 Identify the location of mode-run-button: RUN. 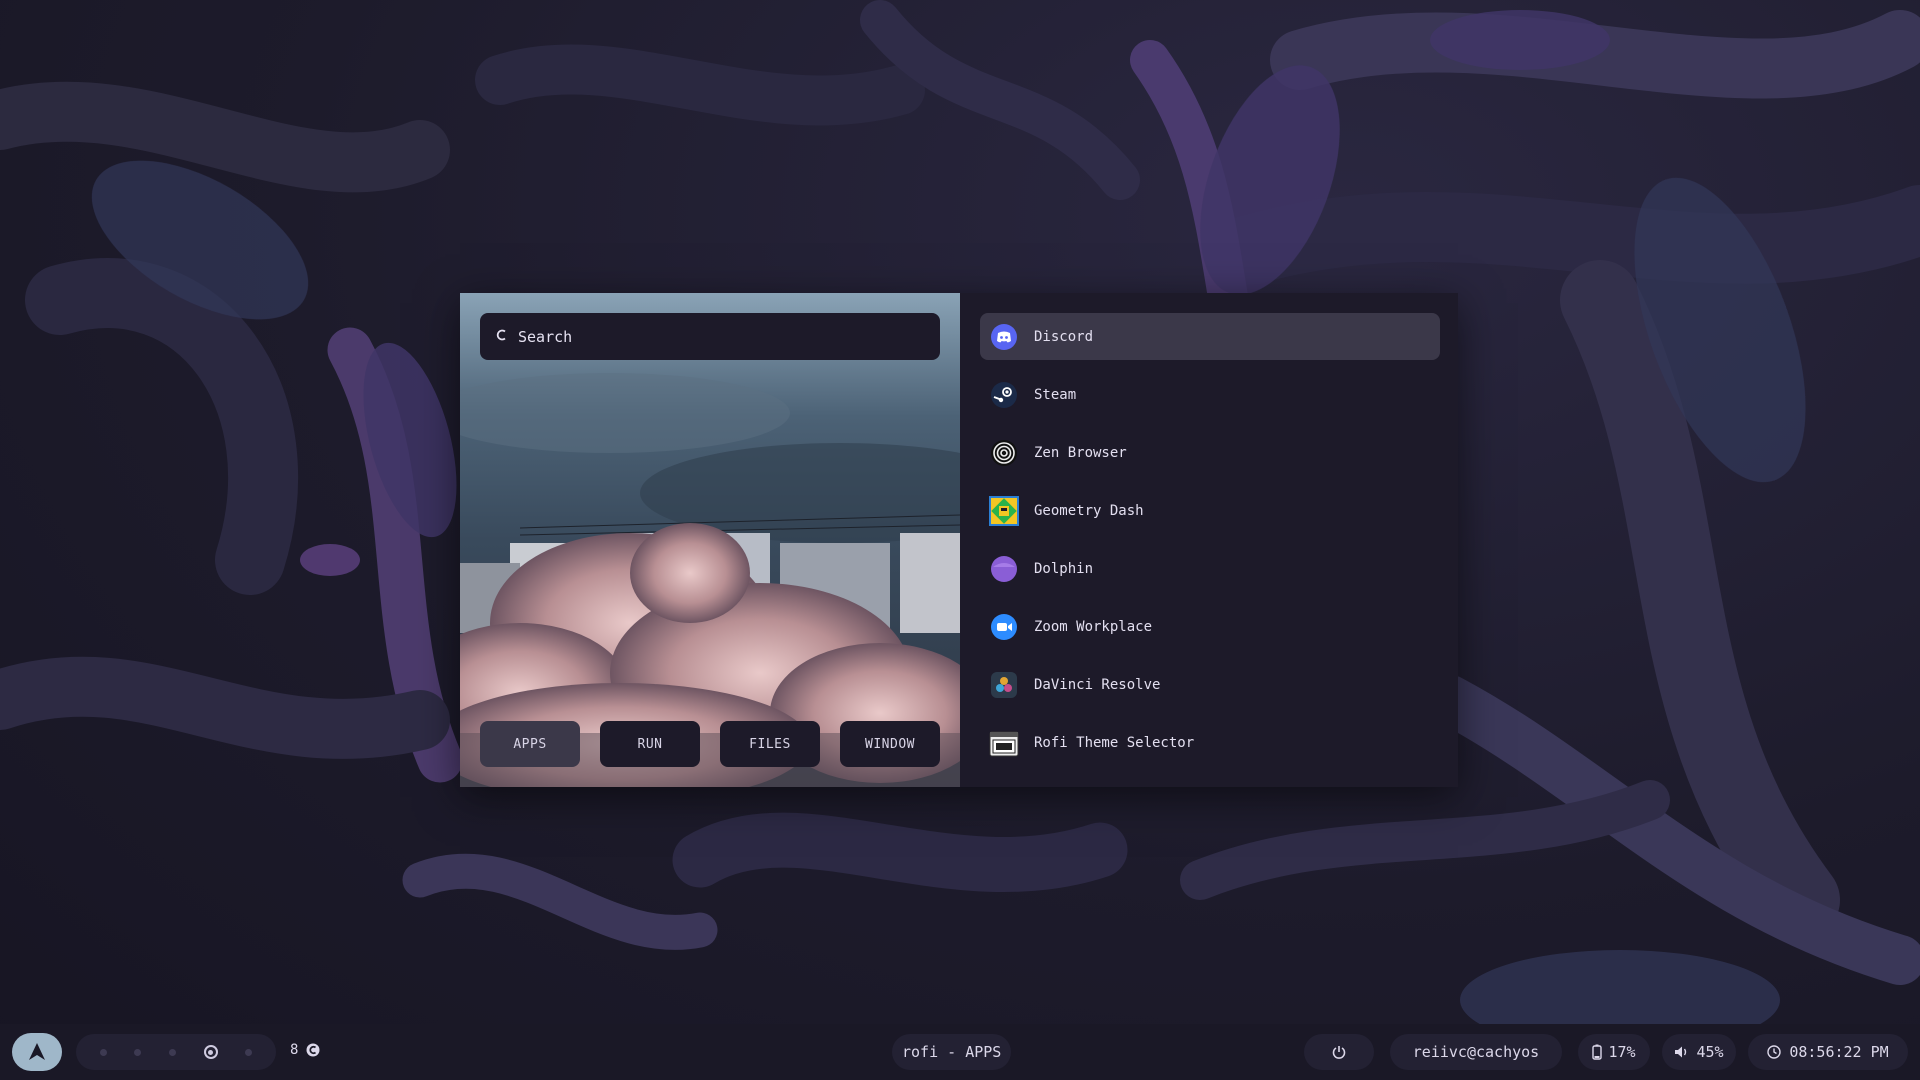
(650, 744).